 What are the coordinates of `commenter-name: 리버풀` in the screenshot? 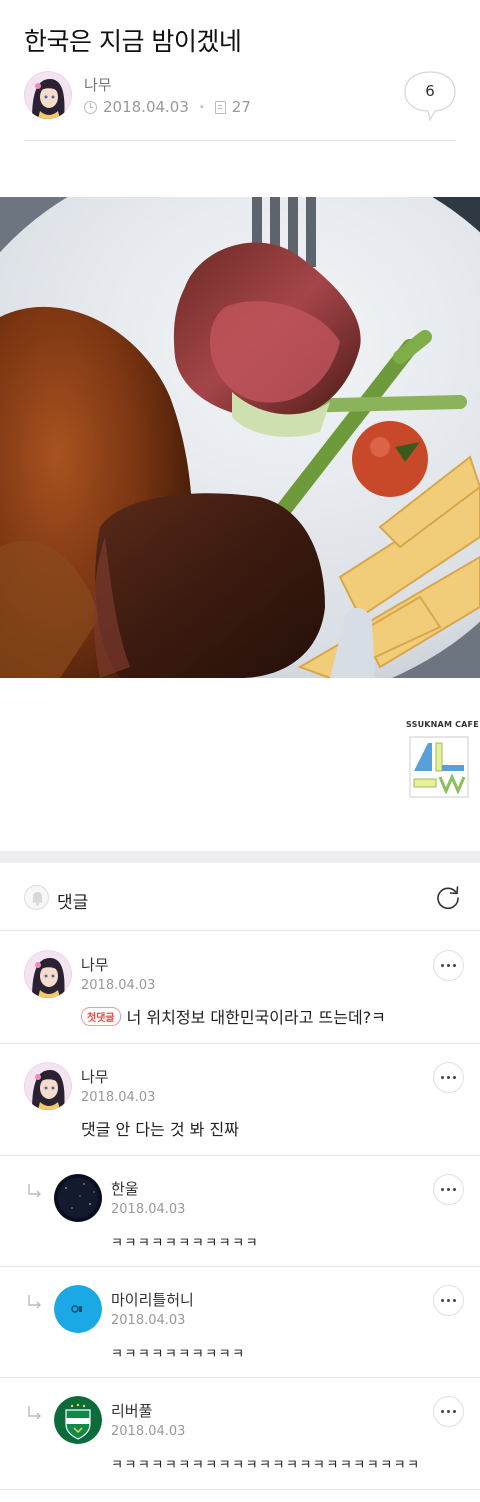 It's located at (131, 1410).